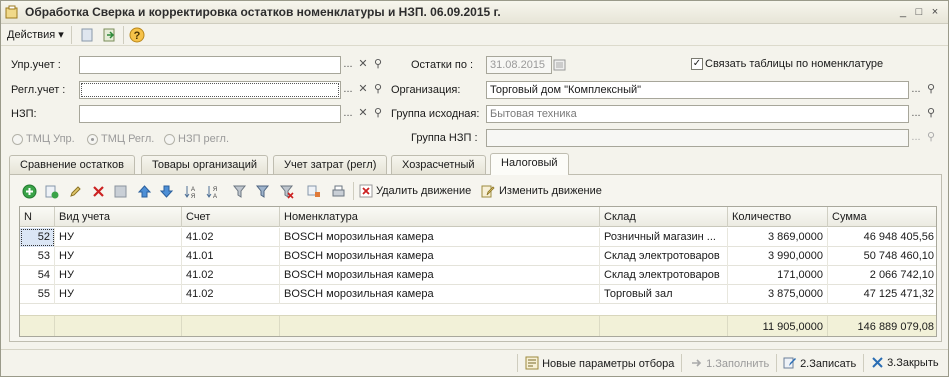  Describe the element at coordinates (363, 65) in the screenshot. I see `upr-clear-icon: ✕` at that location.